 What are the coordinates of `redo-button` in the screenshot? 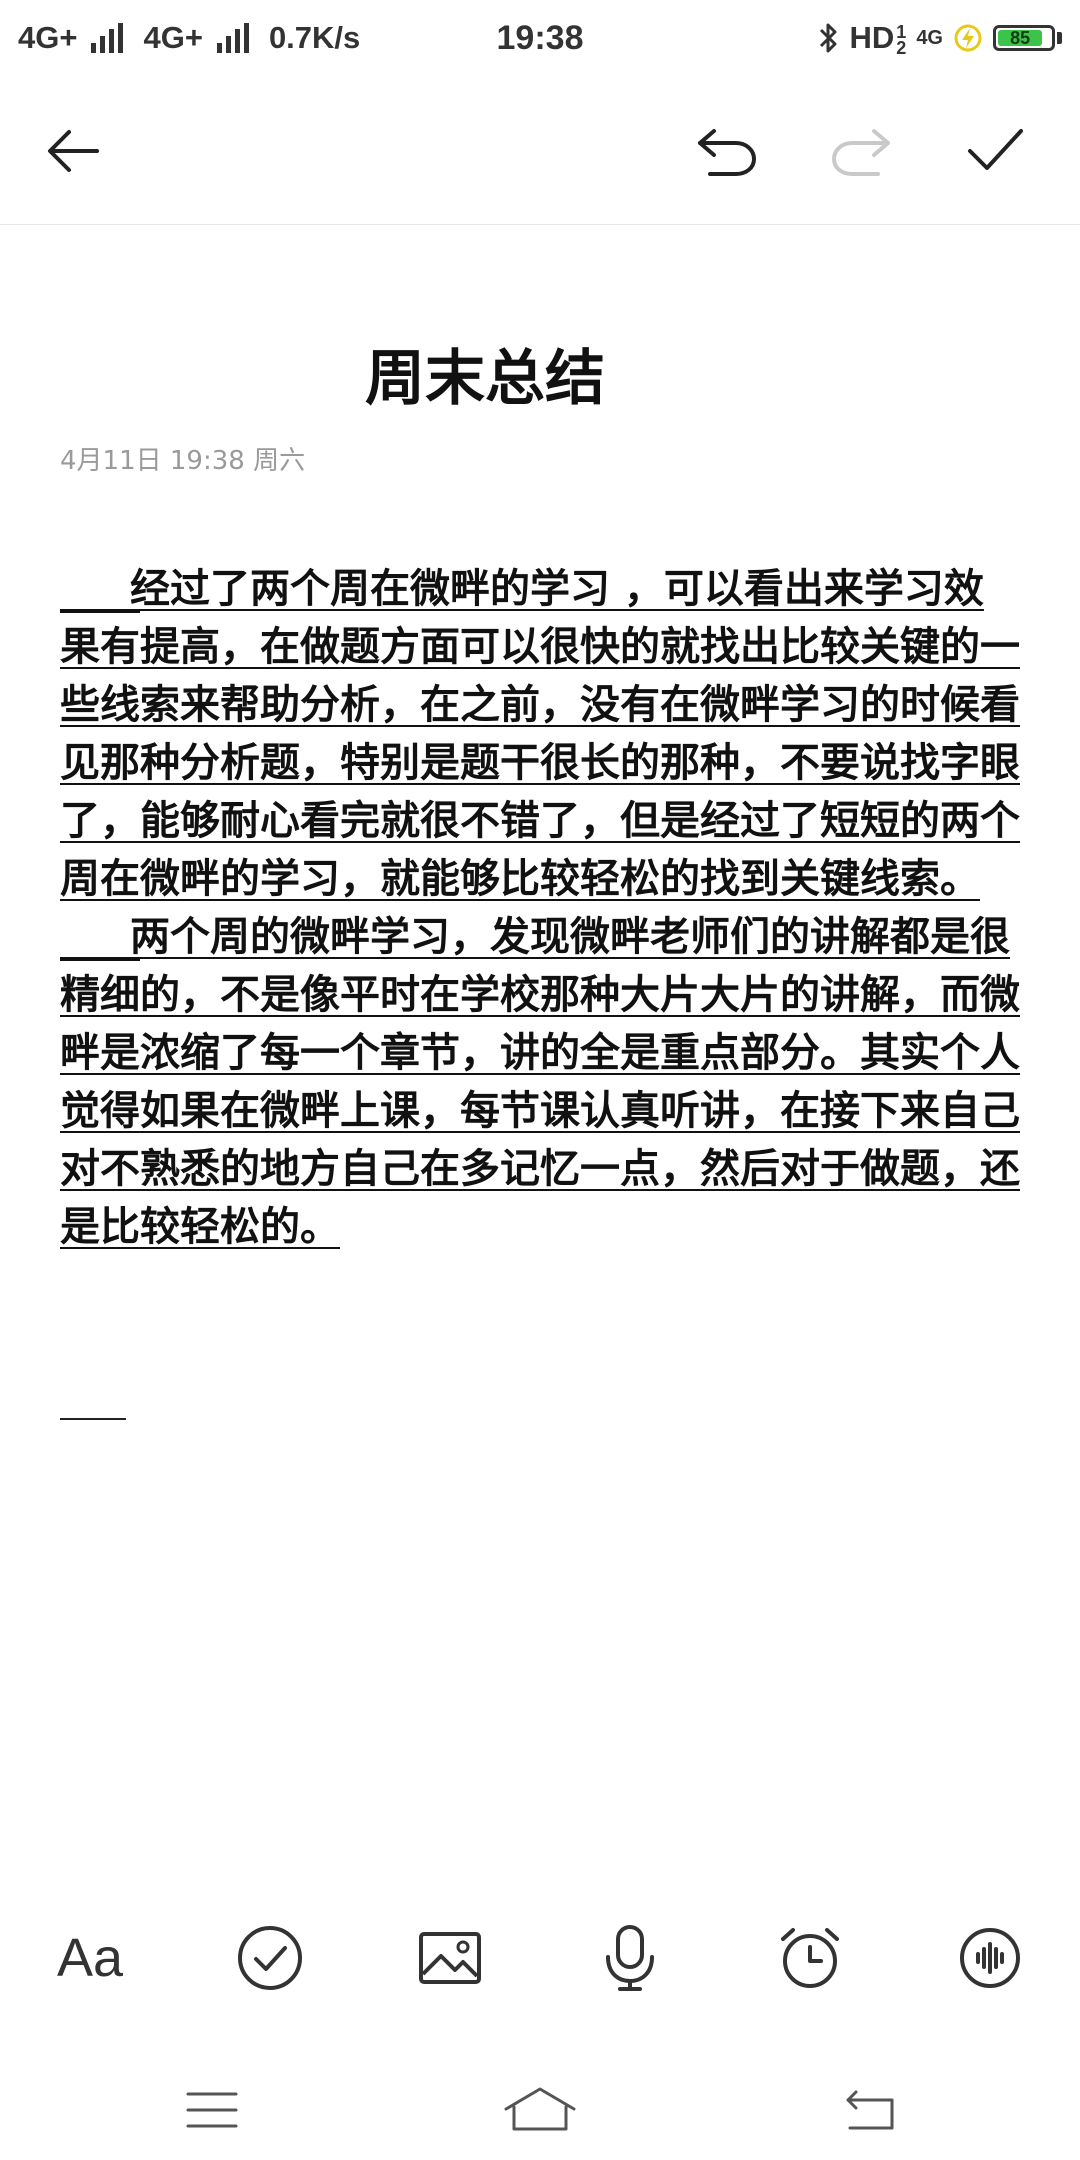 It's located at (861, 151).